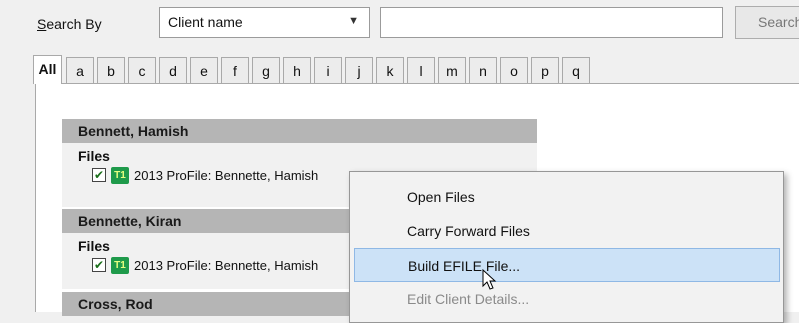 This screenshot has height=323, width=799. Describe the element at coordinates (299, 131) in the screenshot. I see `client-header: Bennett, Hamish` at that location.